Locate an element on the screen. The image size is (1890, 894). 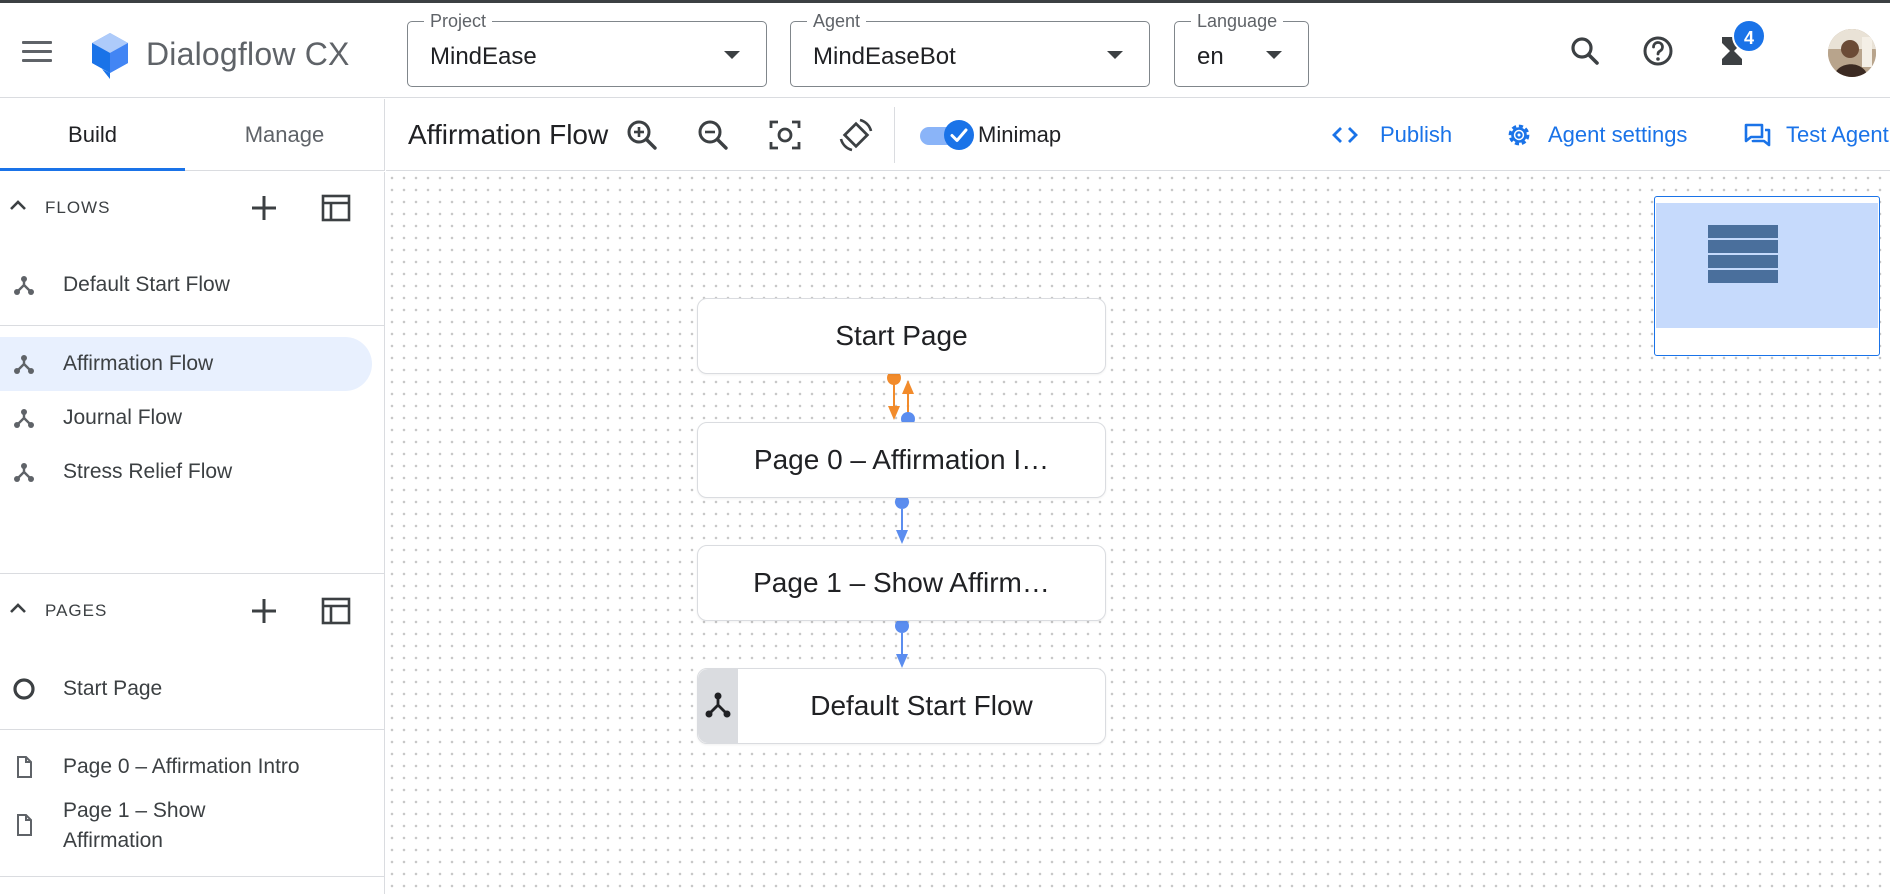
page-item-page-0: Page 0 – Affirmation Intro is located at coordinates (186, 767).